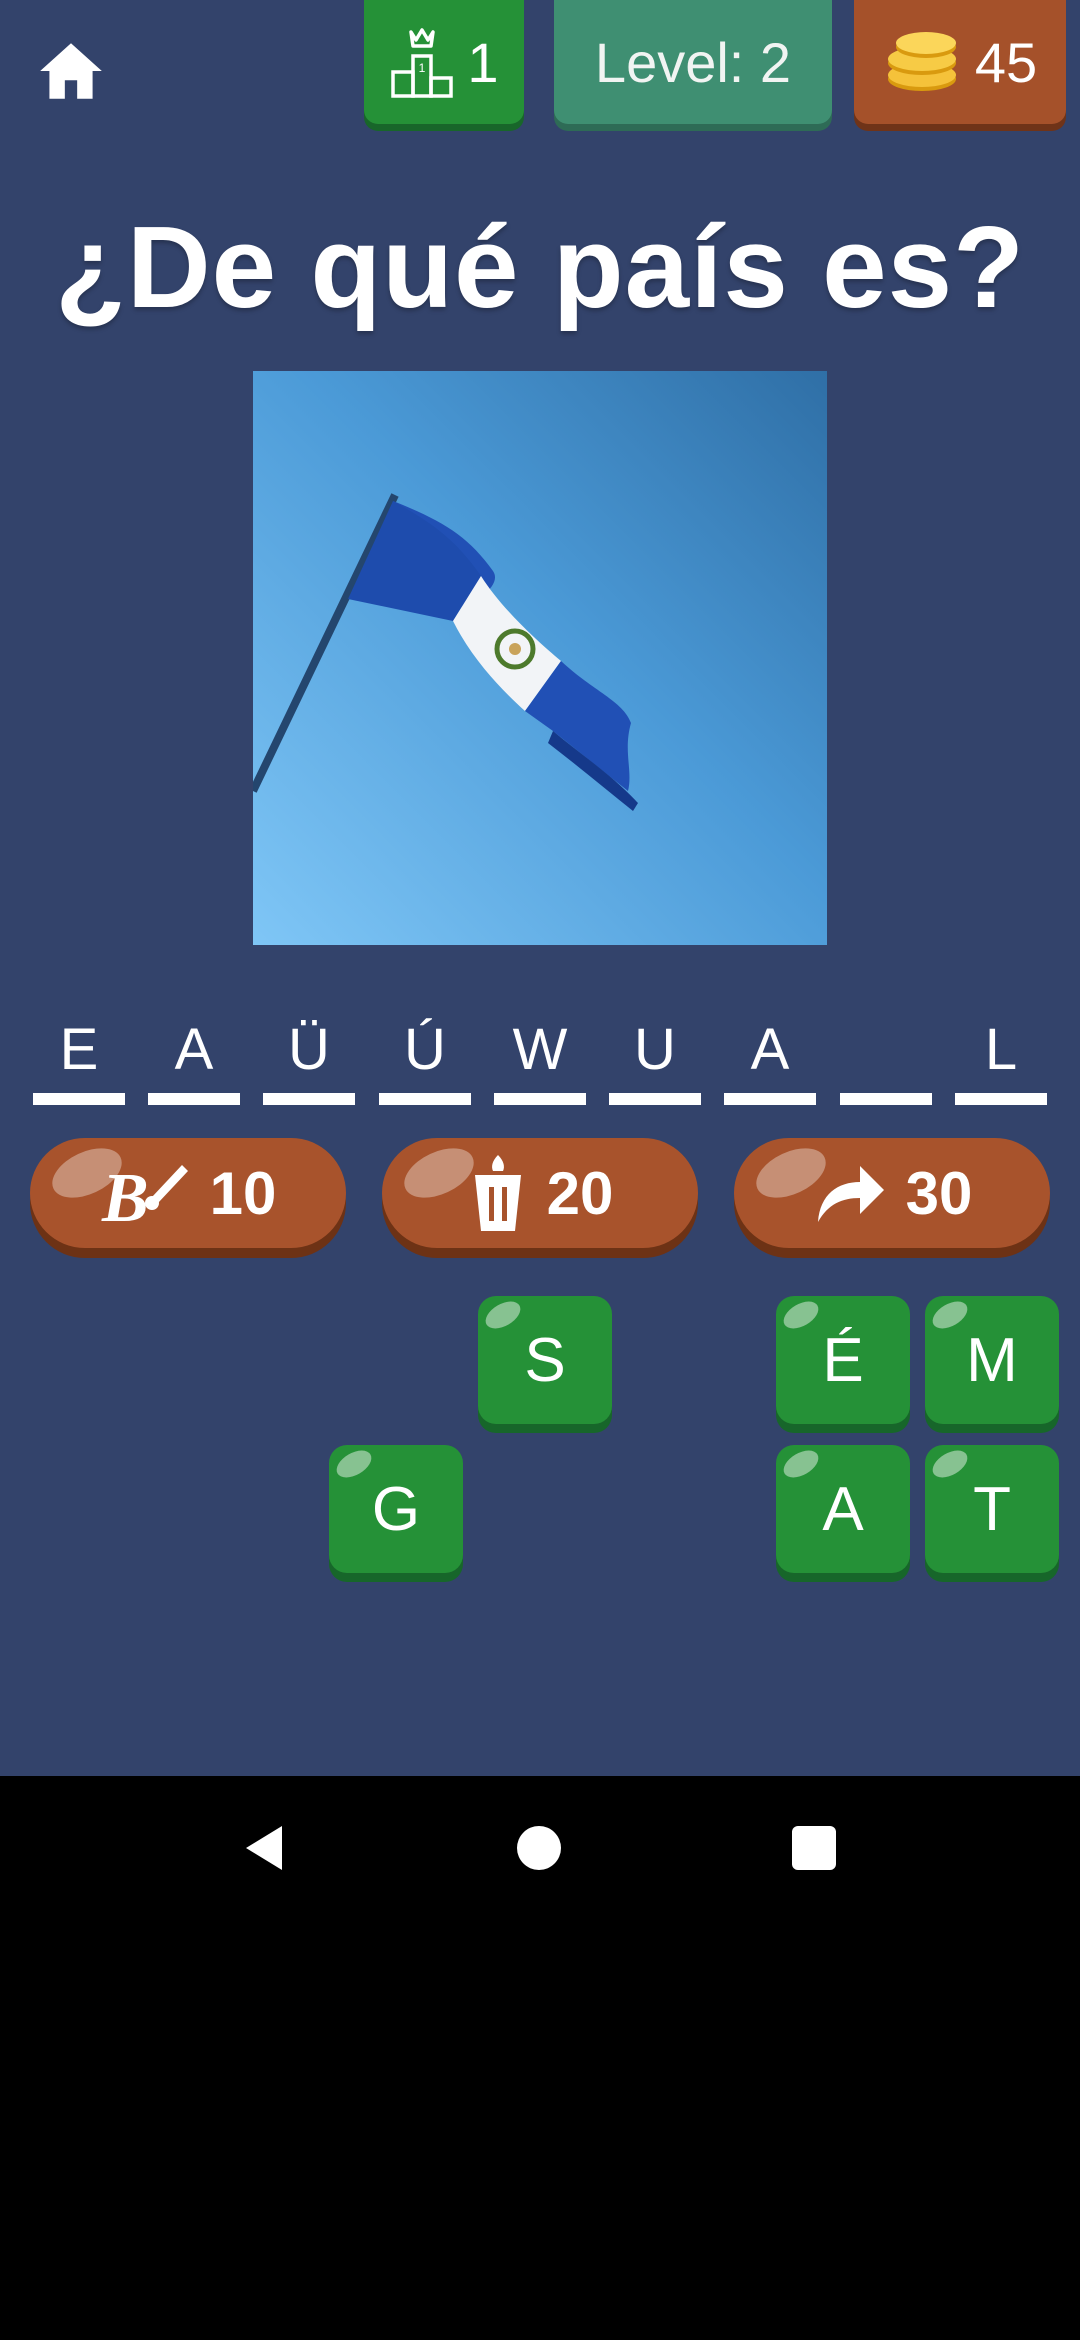 The width and height of the screenshot is (1080, 2340). I want to click on answer-slot, so click(886, 1060).